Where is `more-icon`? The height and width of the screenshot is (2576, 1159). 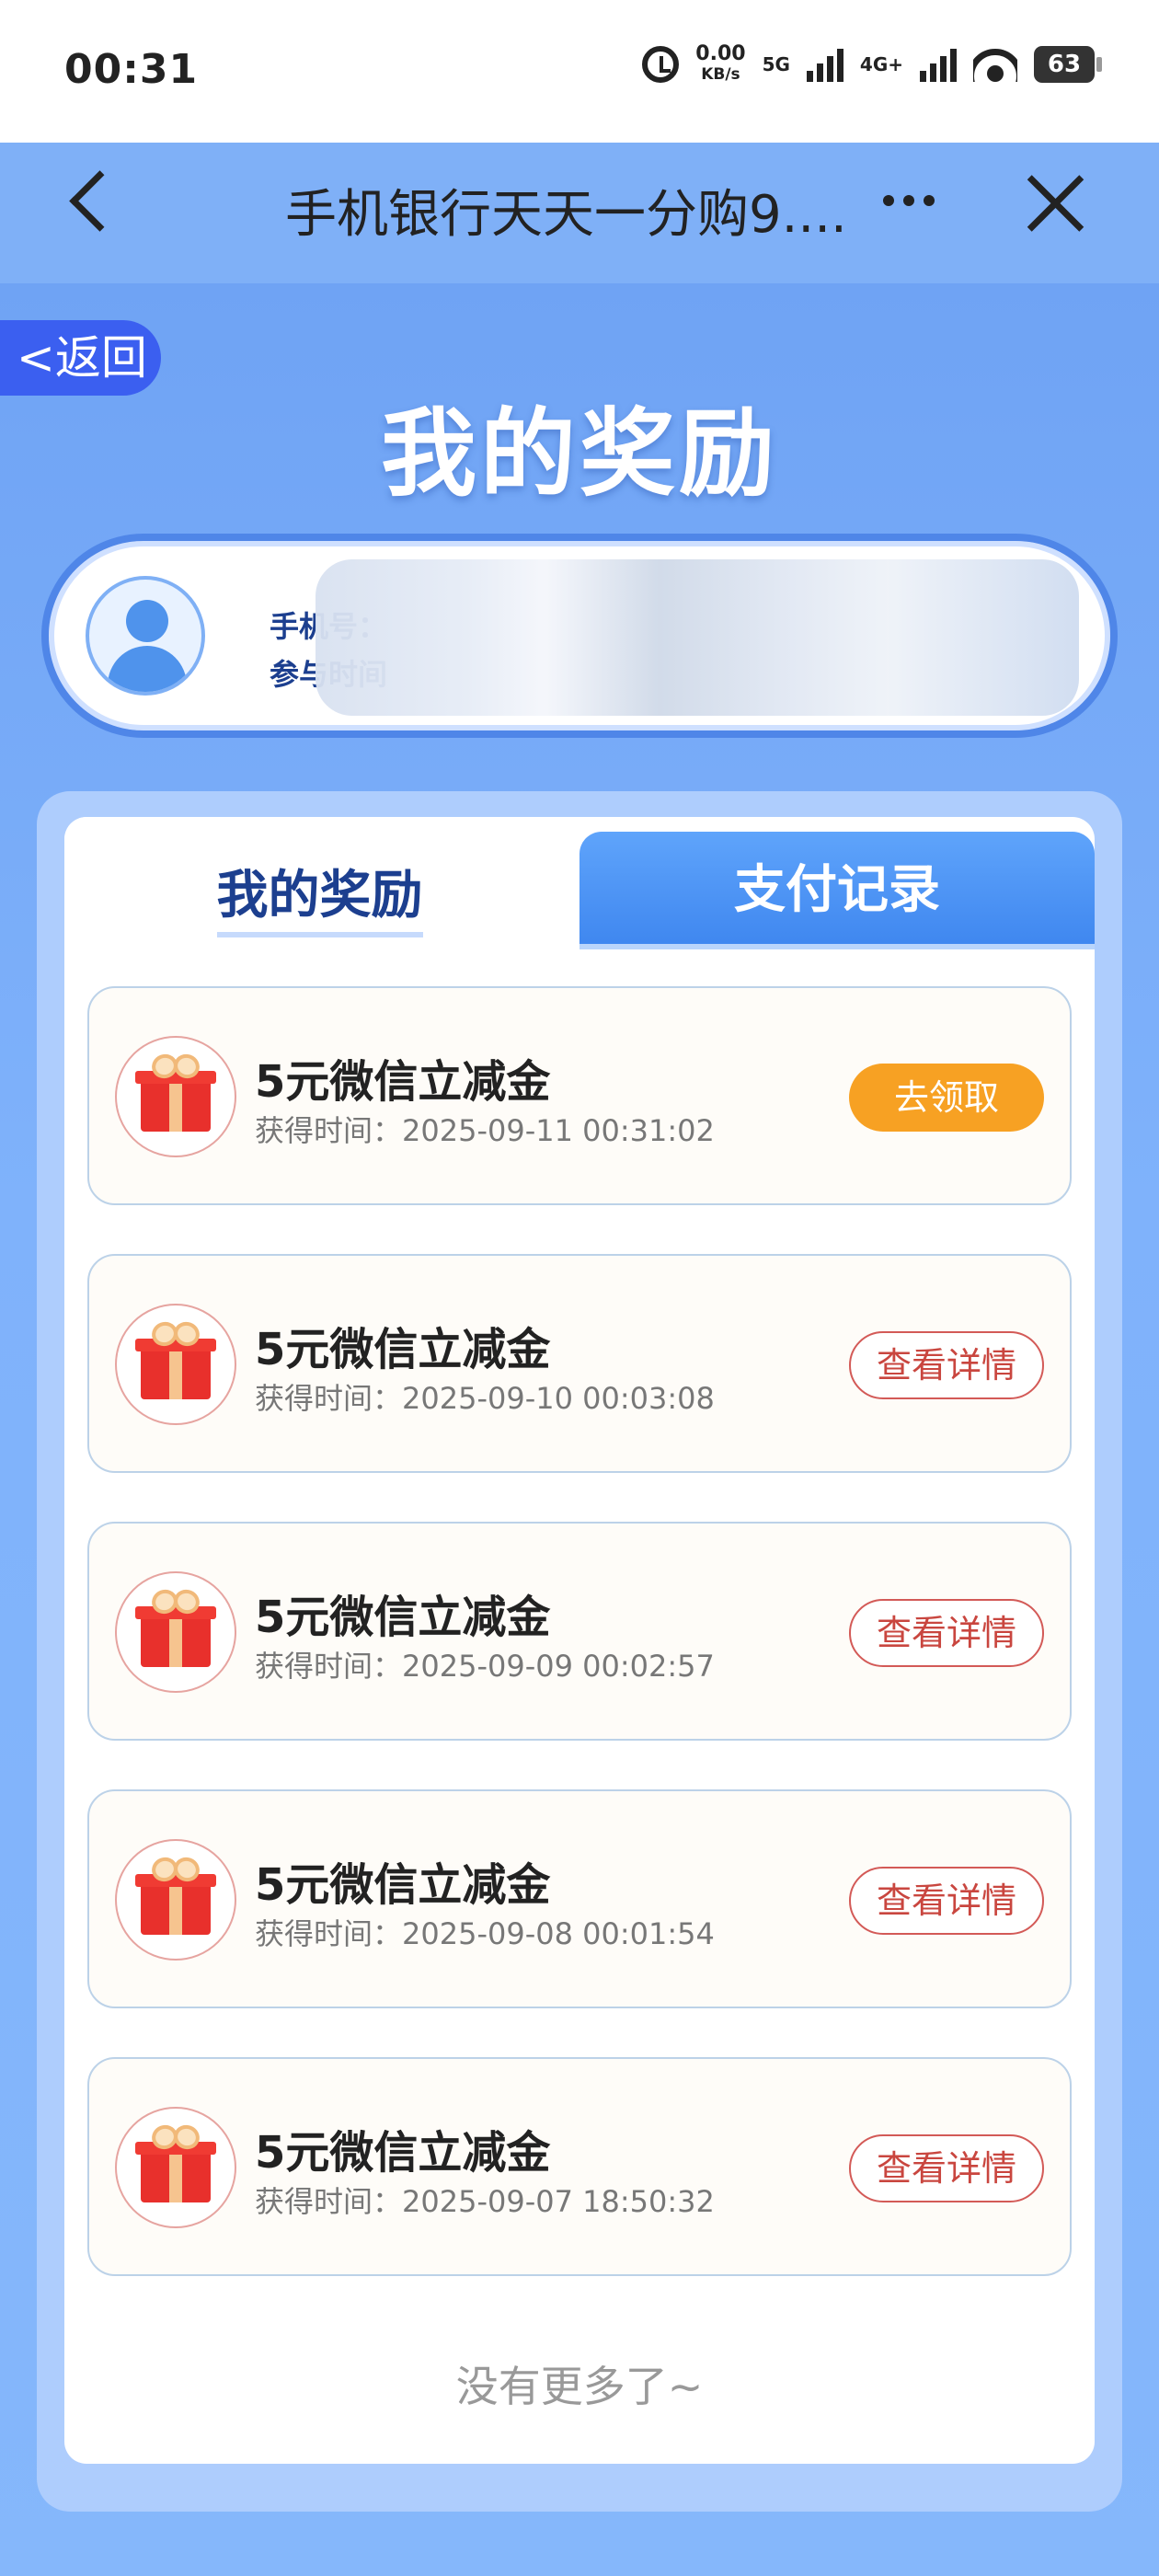
more-icon is located at coordinates (909, 200).